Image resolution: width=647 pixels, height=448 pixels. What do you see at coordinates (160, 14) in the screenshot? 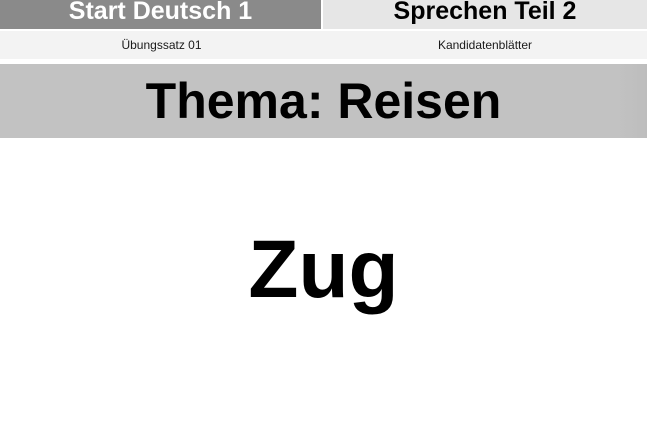
I see `exam-name-banner: Start Deutsch 1` at bounding box center [160, 14].